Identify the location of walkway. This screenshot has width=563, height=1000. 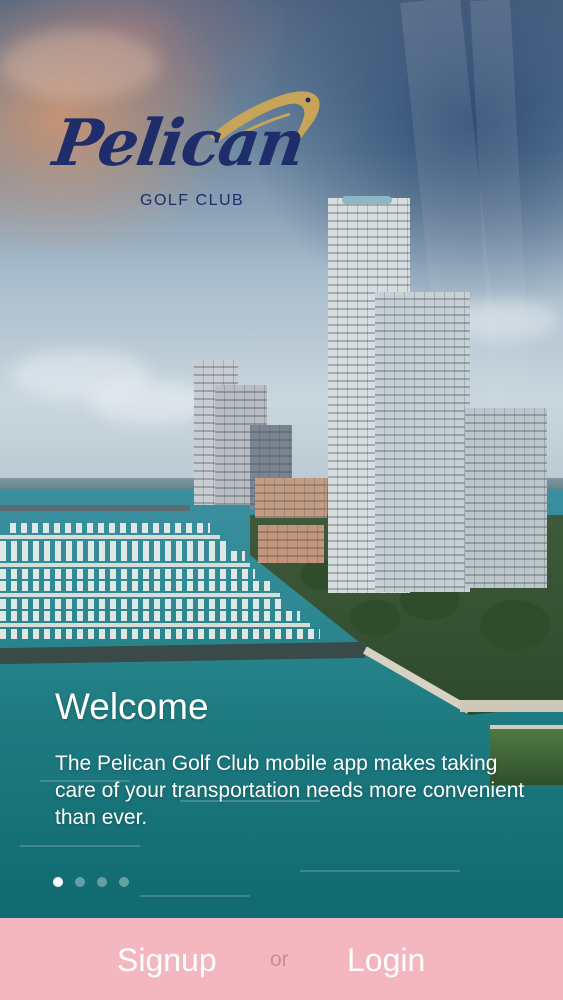
(511, 706).